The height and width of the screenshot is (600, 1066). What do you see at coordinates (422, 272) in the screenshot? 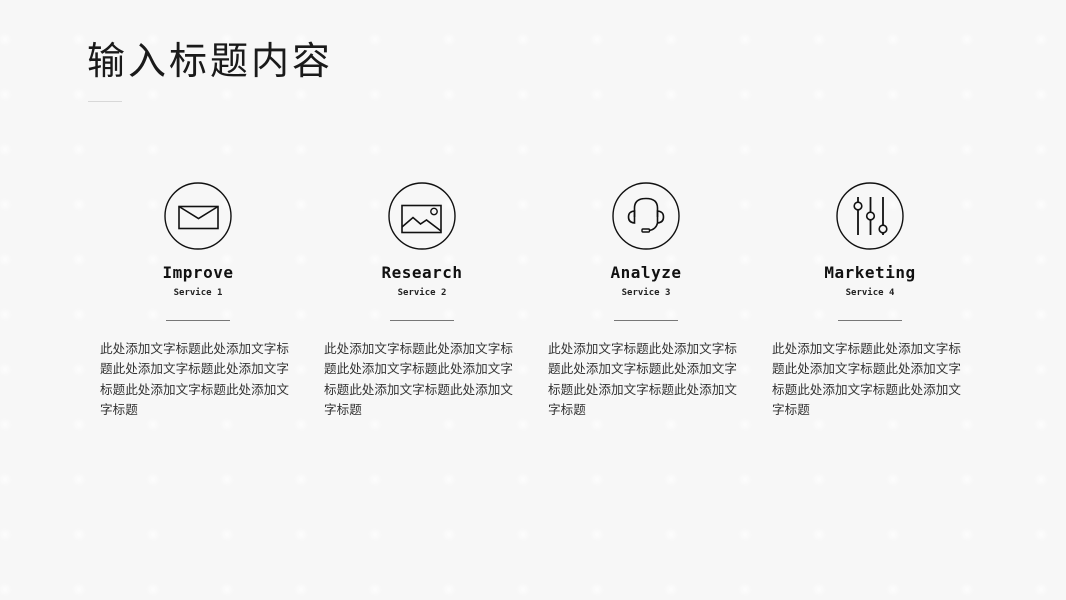
I see `service-name: Research` at bounding box center [422, 272].